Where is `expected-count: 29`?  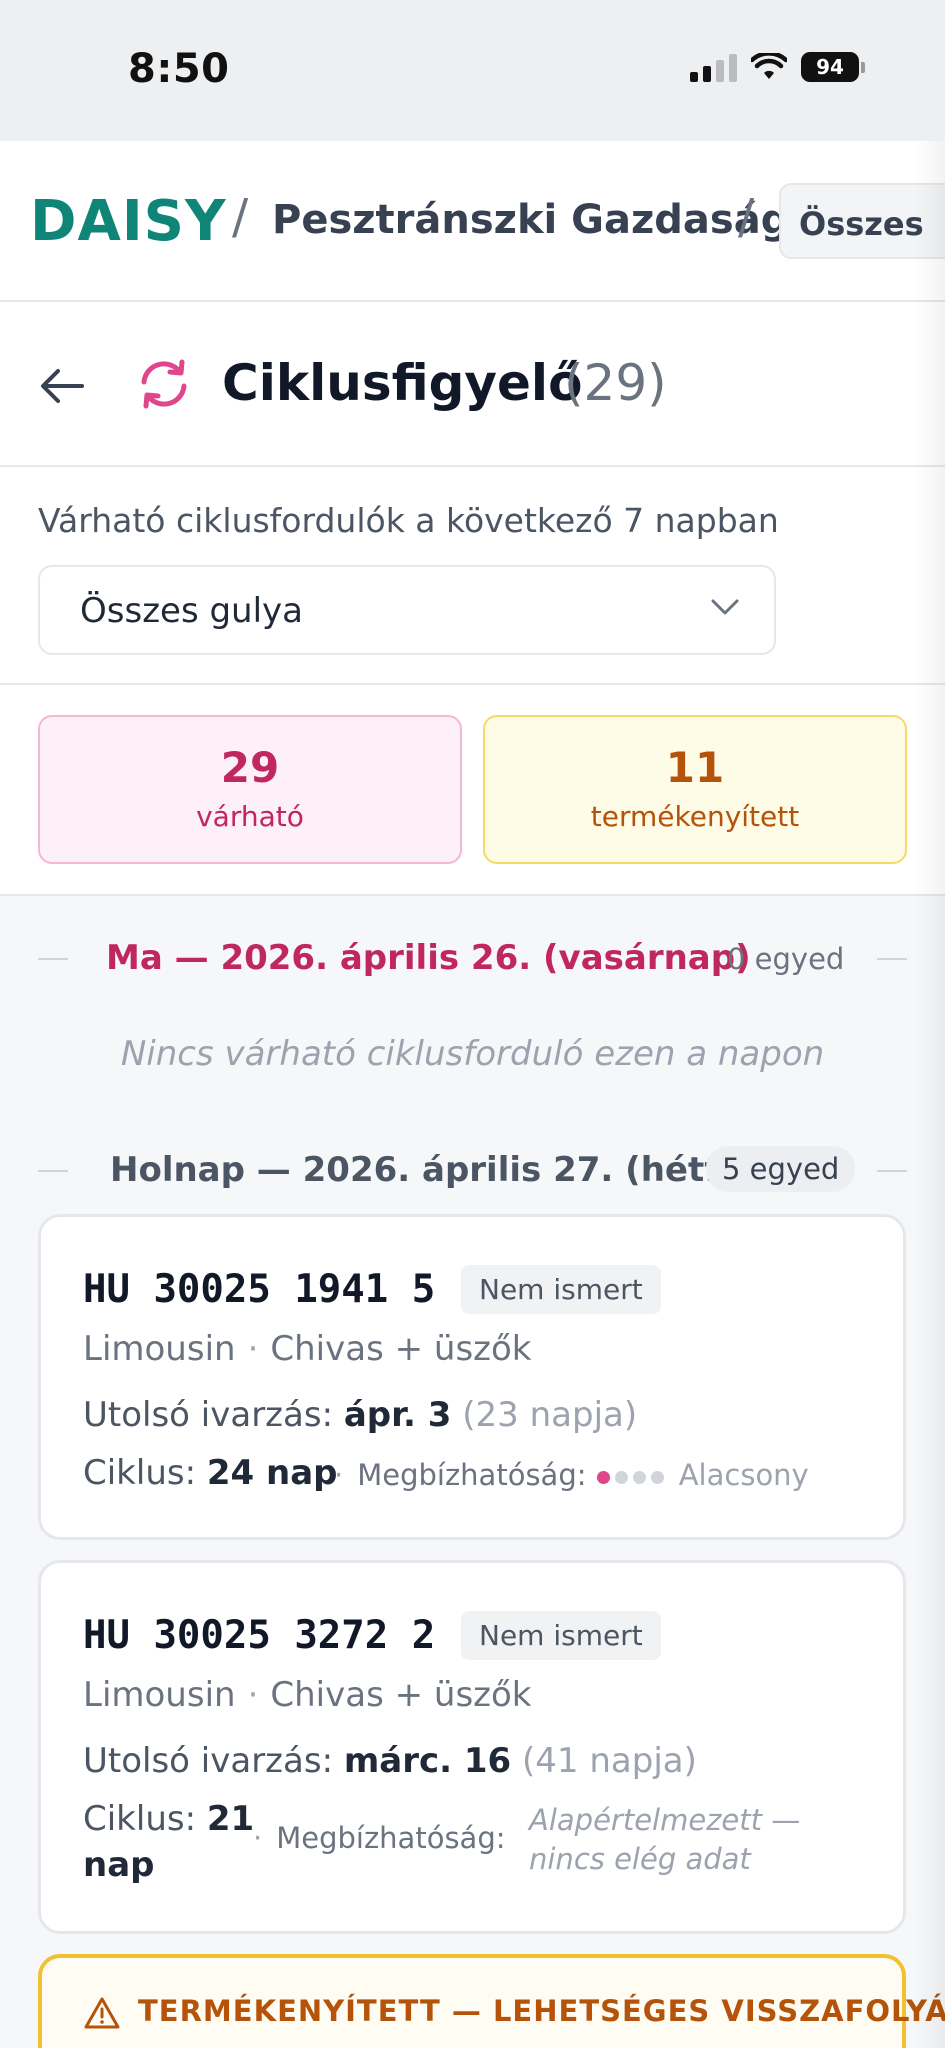
expected-count: 29 is located at coordinates (250, 767).